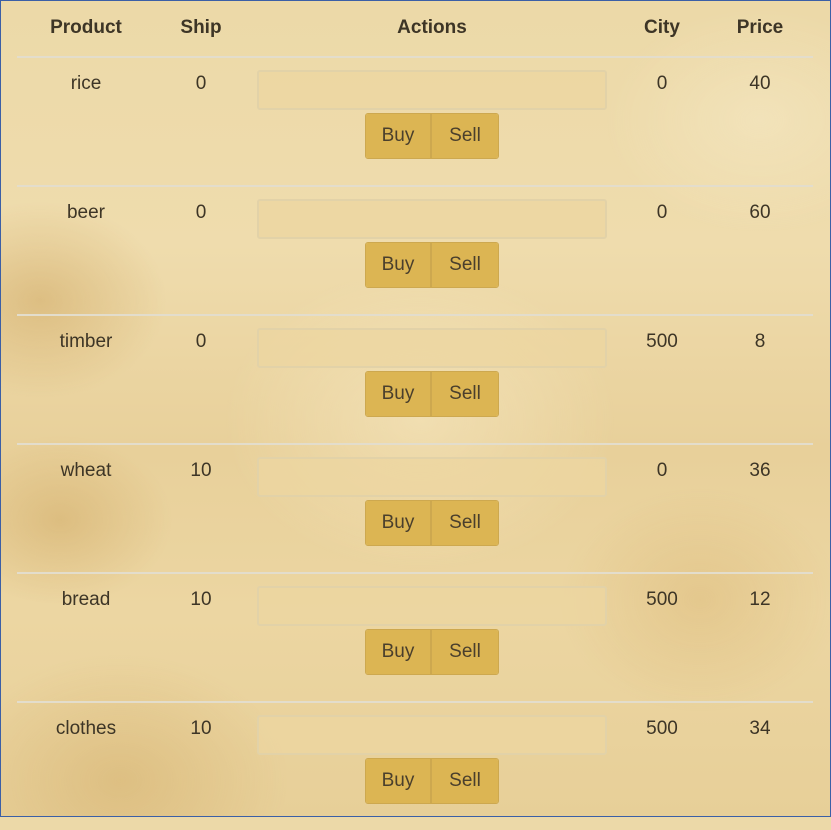 The width and height of the screenshot is (831, 830). I want to click on price-value: 60, so click(760, 251).